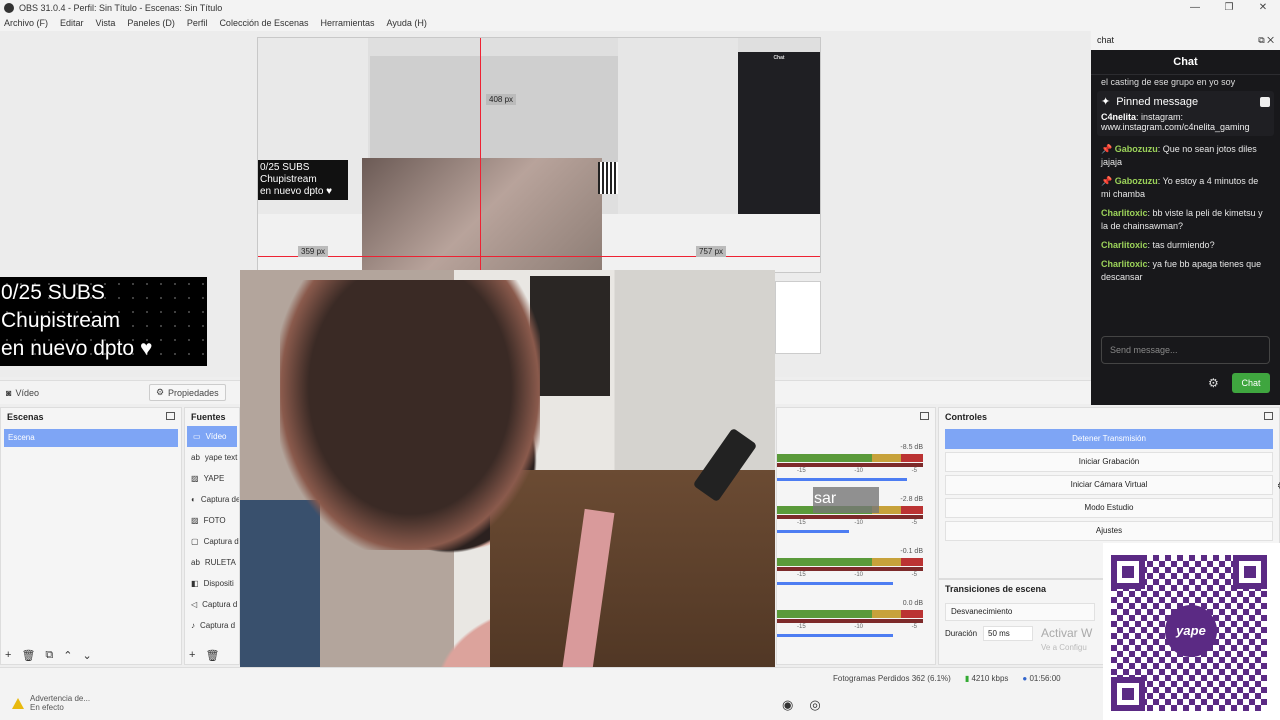 Image resolution: width=1280 pixels, height=720 pixels. I want to click on level-meter-secondary, so click(850, 621).